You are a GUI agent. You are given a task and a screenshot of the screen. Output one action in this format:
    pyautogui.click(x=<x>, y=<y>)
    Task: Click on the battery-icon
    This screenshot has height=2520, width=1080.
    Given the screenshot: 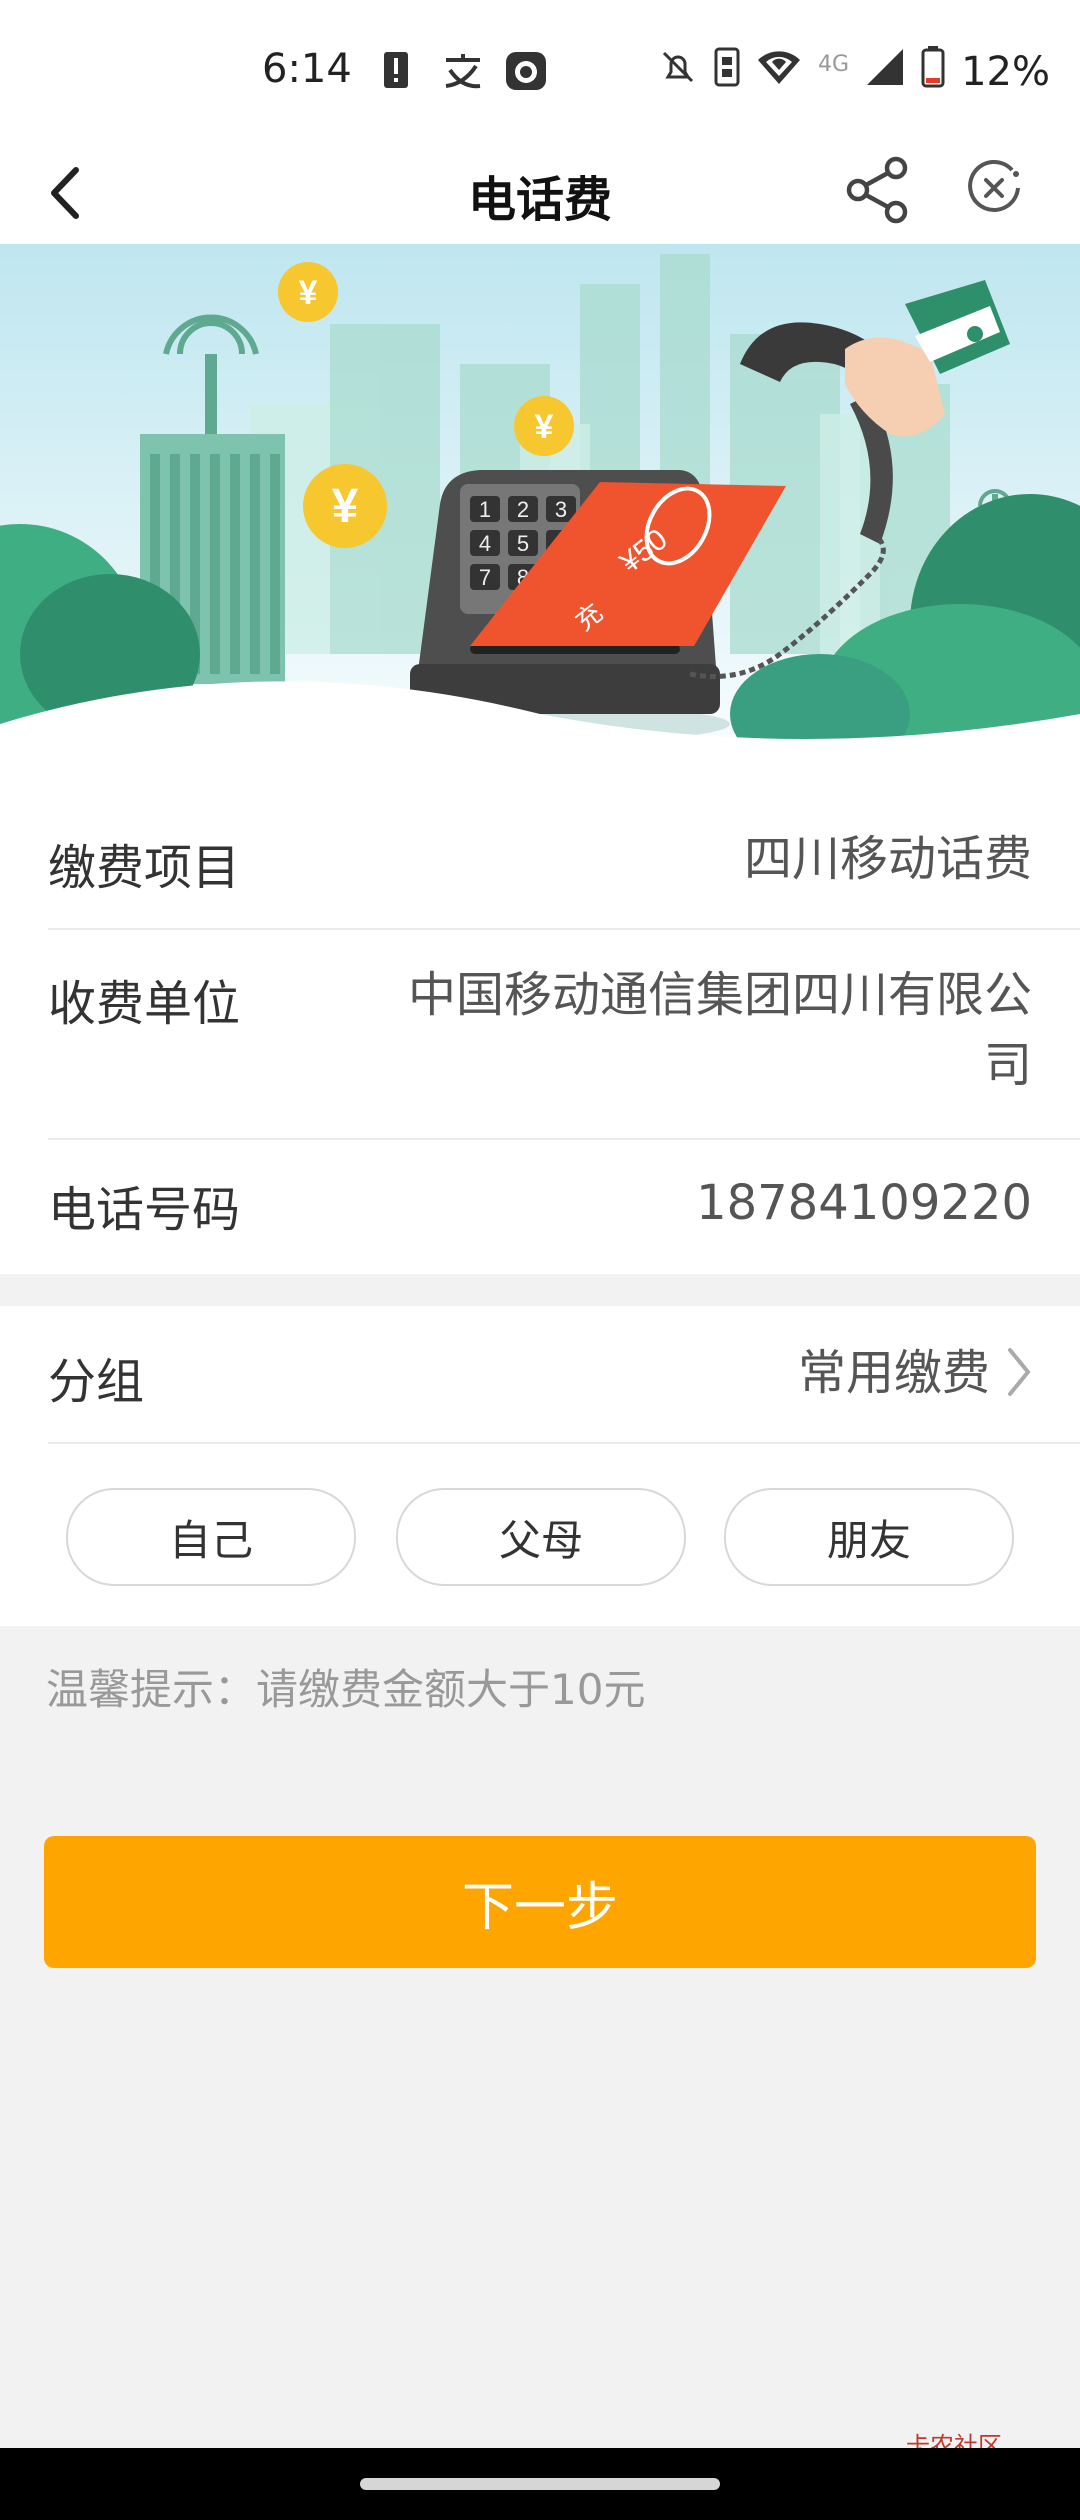 What is the action you would take?
    pyautogui.click(x=933, y=72)
    